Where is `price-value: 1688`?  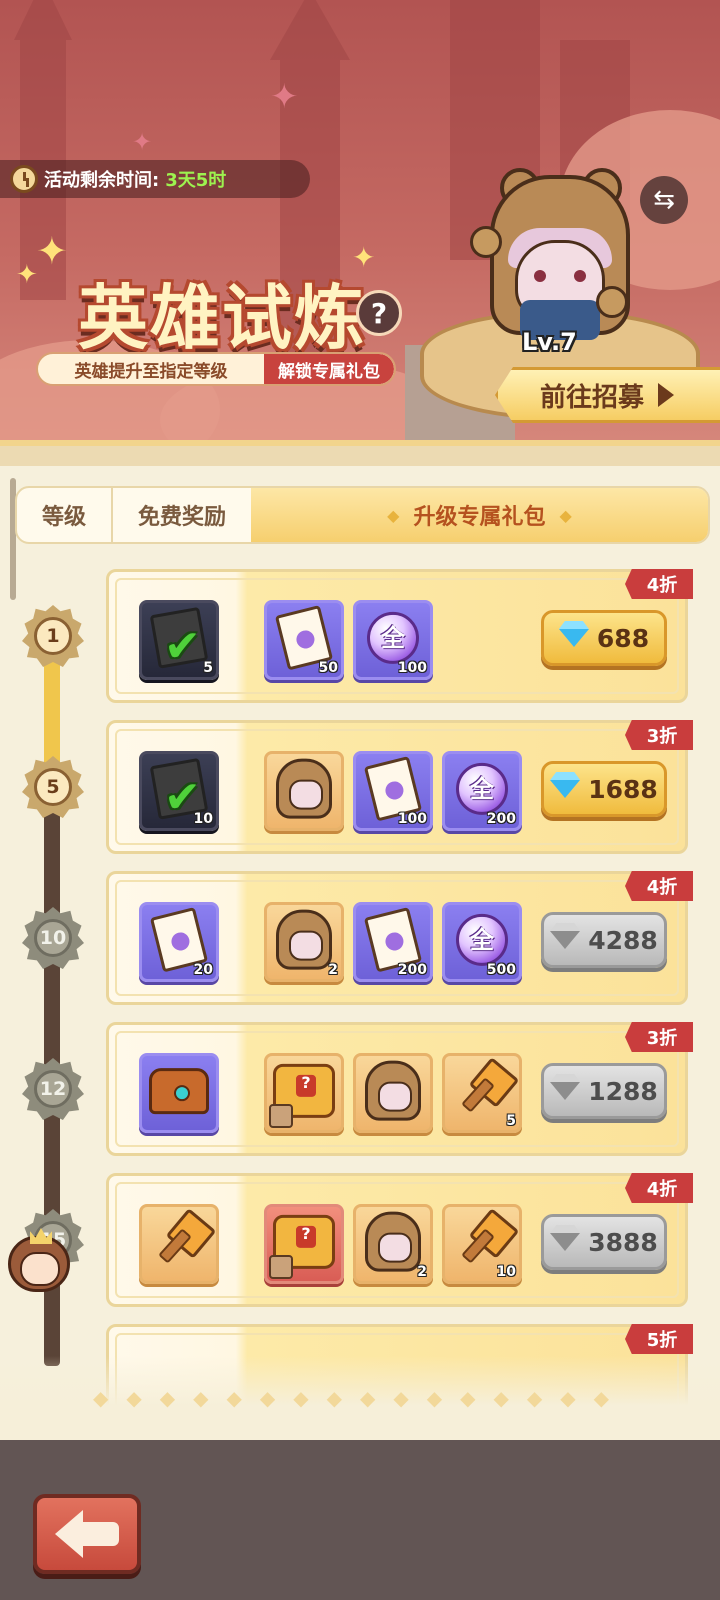
price-value: 1688 is located at coordinates (623, 789).